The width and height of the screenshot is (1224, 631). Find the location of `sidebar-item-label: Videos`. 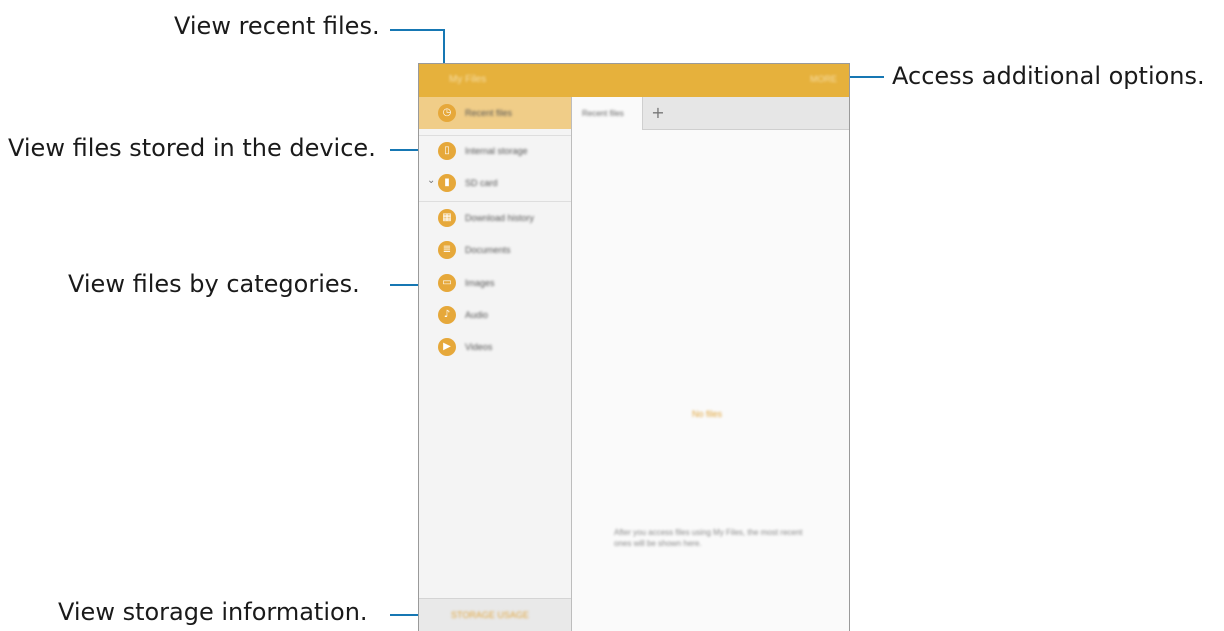

sidebar-item-label: Videos is located at coordinates (479, 347).